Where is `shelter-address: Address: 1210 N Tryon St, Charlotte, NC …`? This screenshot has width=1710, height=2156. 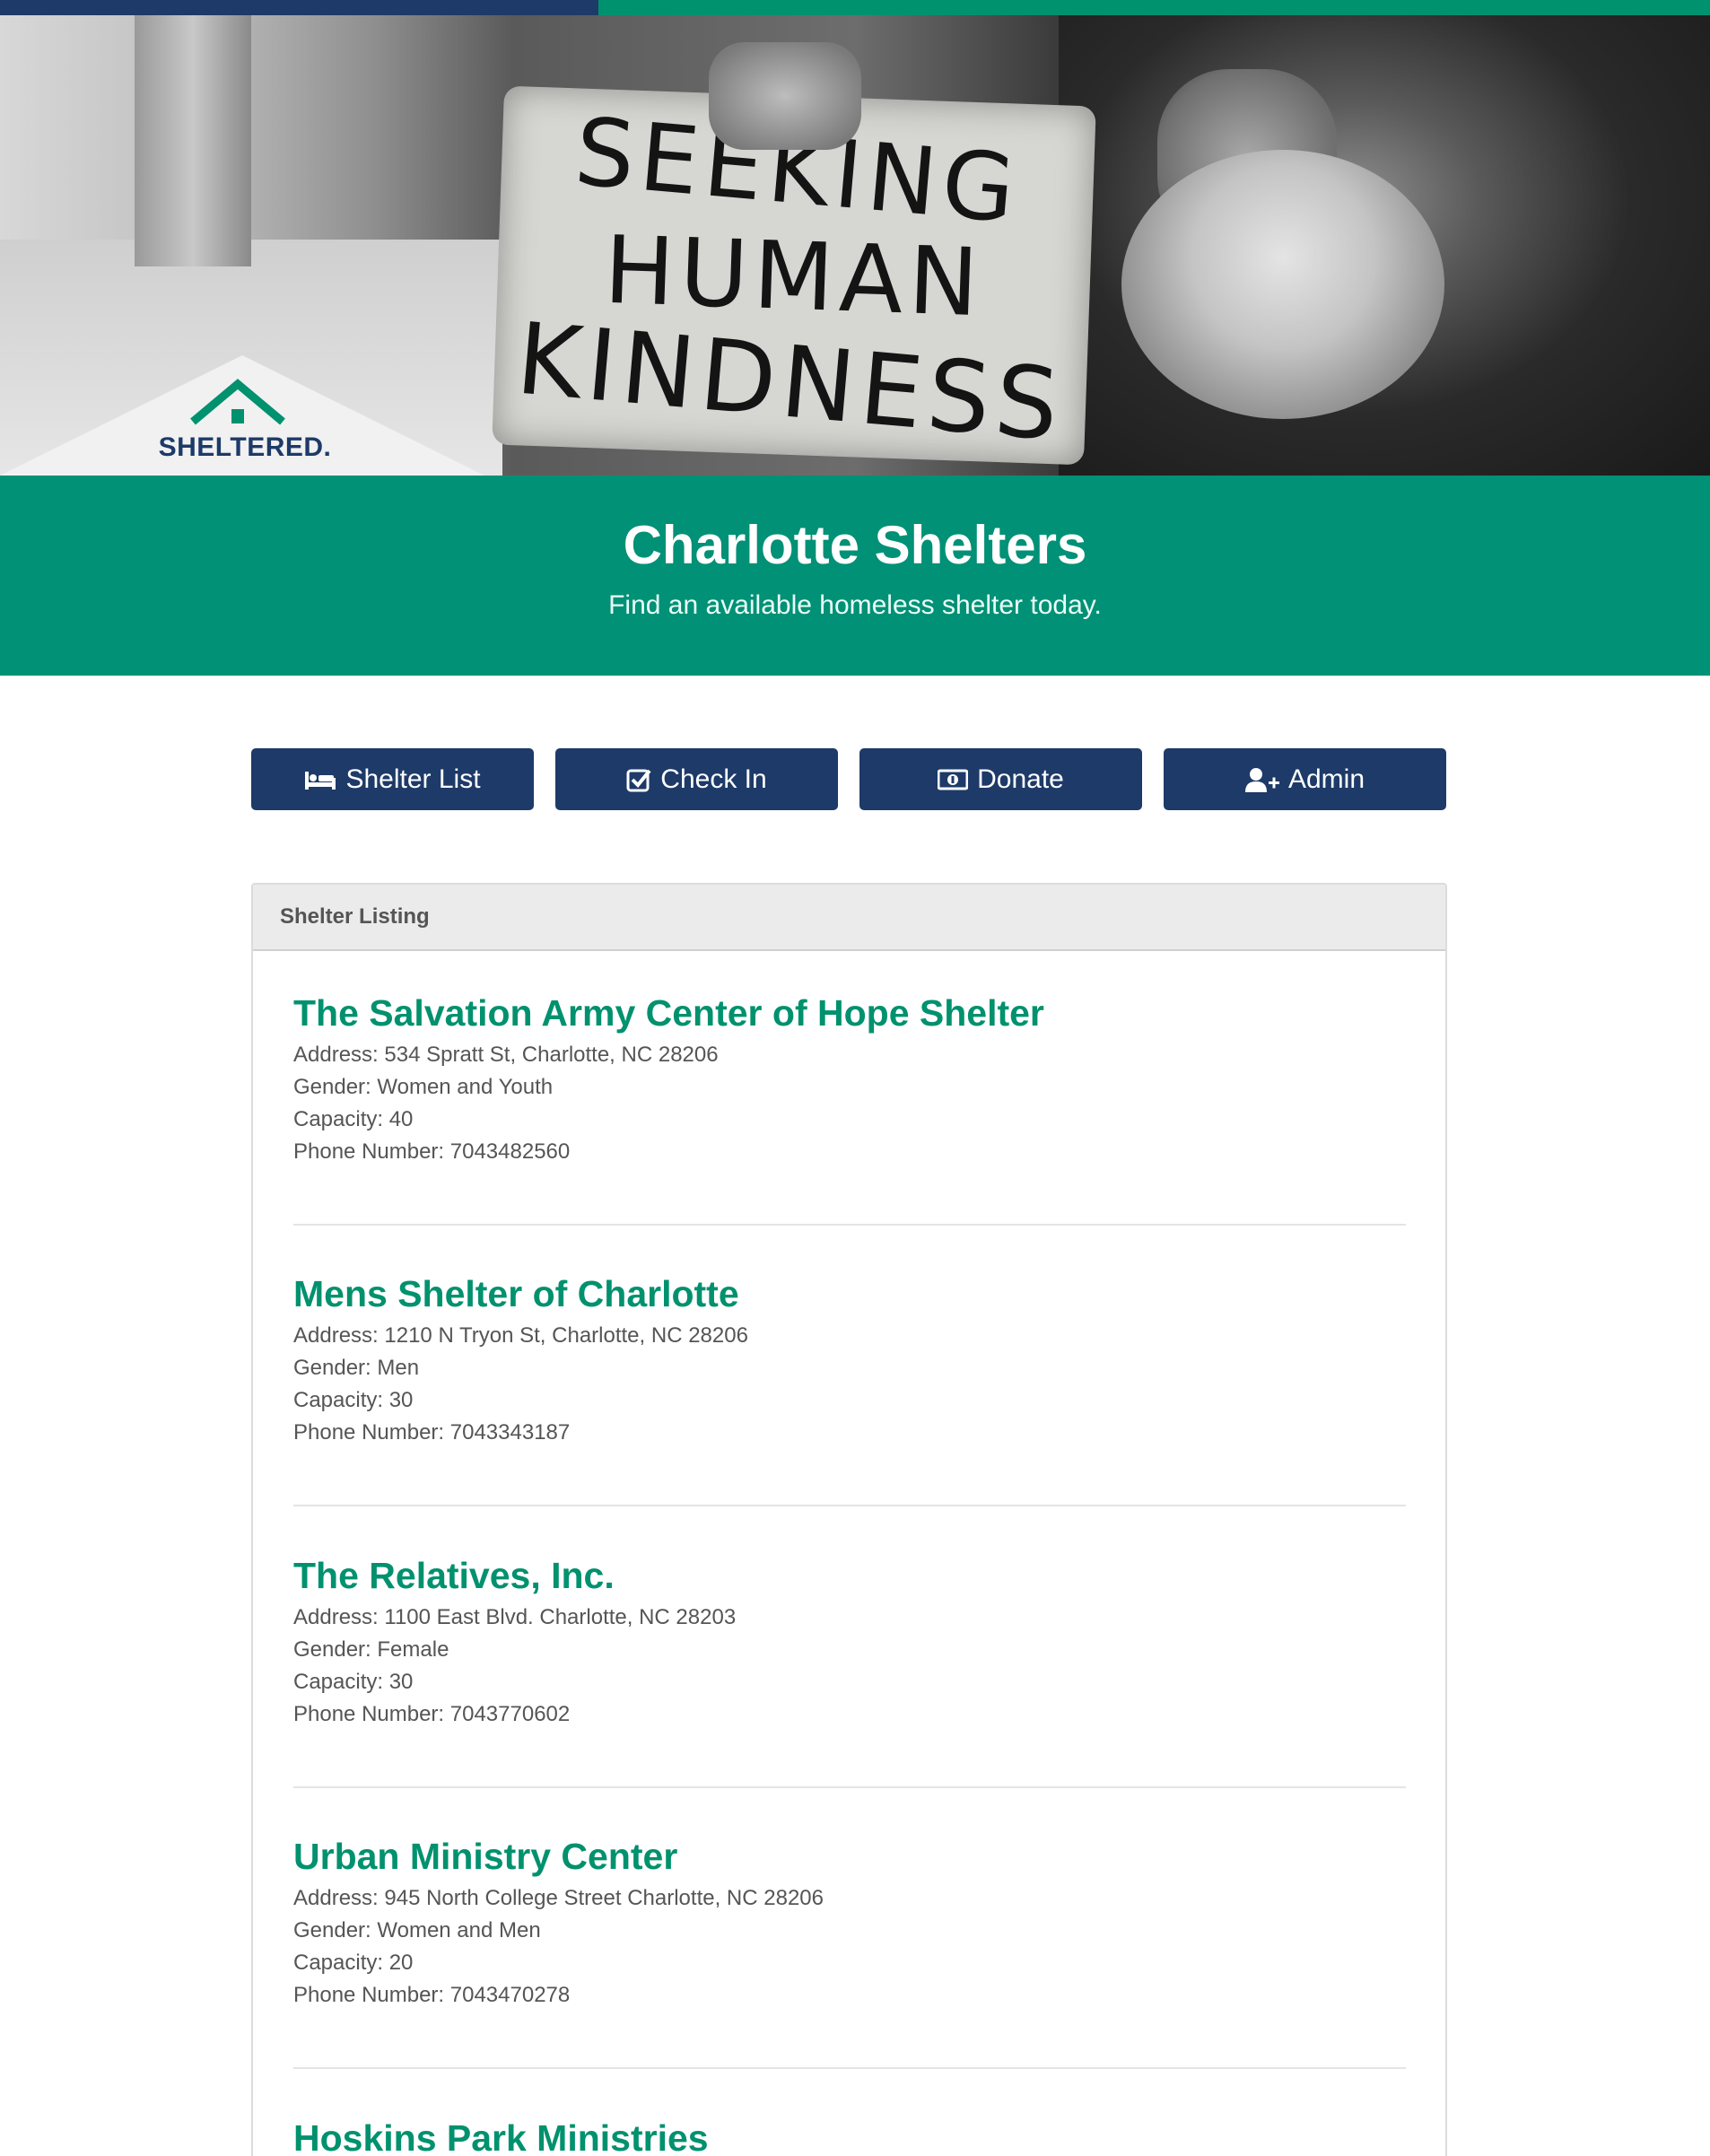
shelter-address: Address: 1210 N Tryon St, Charlotte, NC … is located at coordinates (520, 1335).